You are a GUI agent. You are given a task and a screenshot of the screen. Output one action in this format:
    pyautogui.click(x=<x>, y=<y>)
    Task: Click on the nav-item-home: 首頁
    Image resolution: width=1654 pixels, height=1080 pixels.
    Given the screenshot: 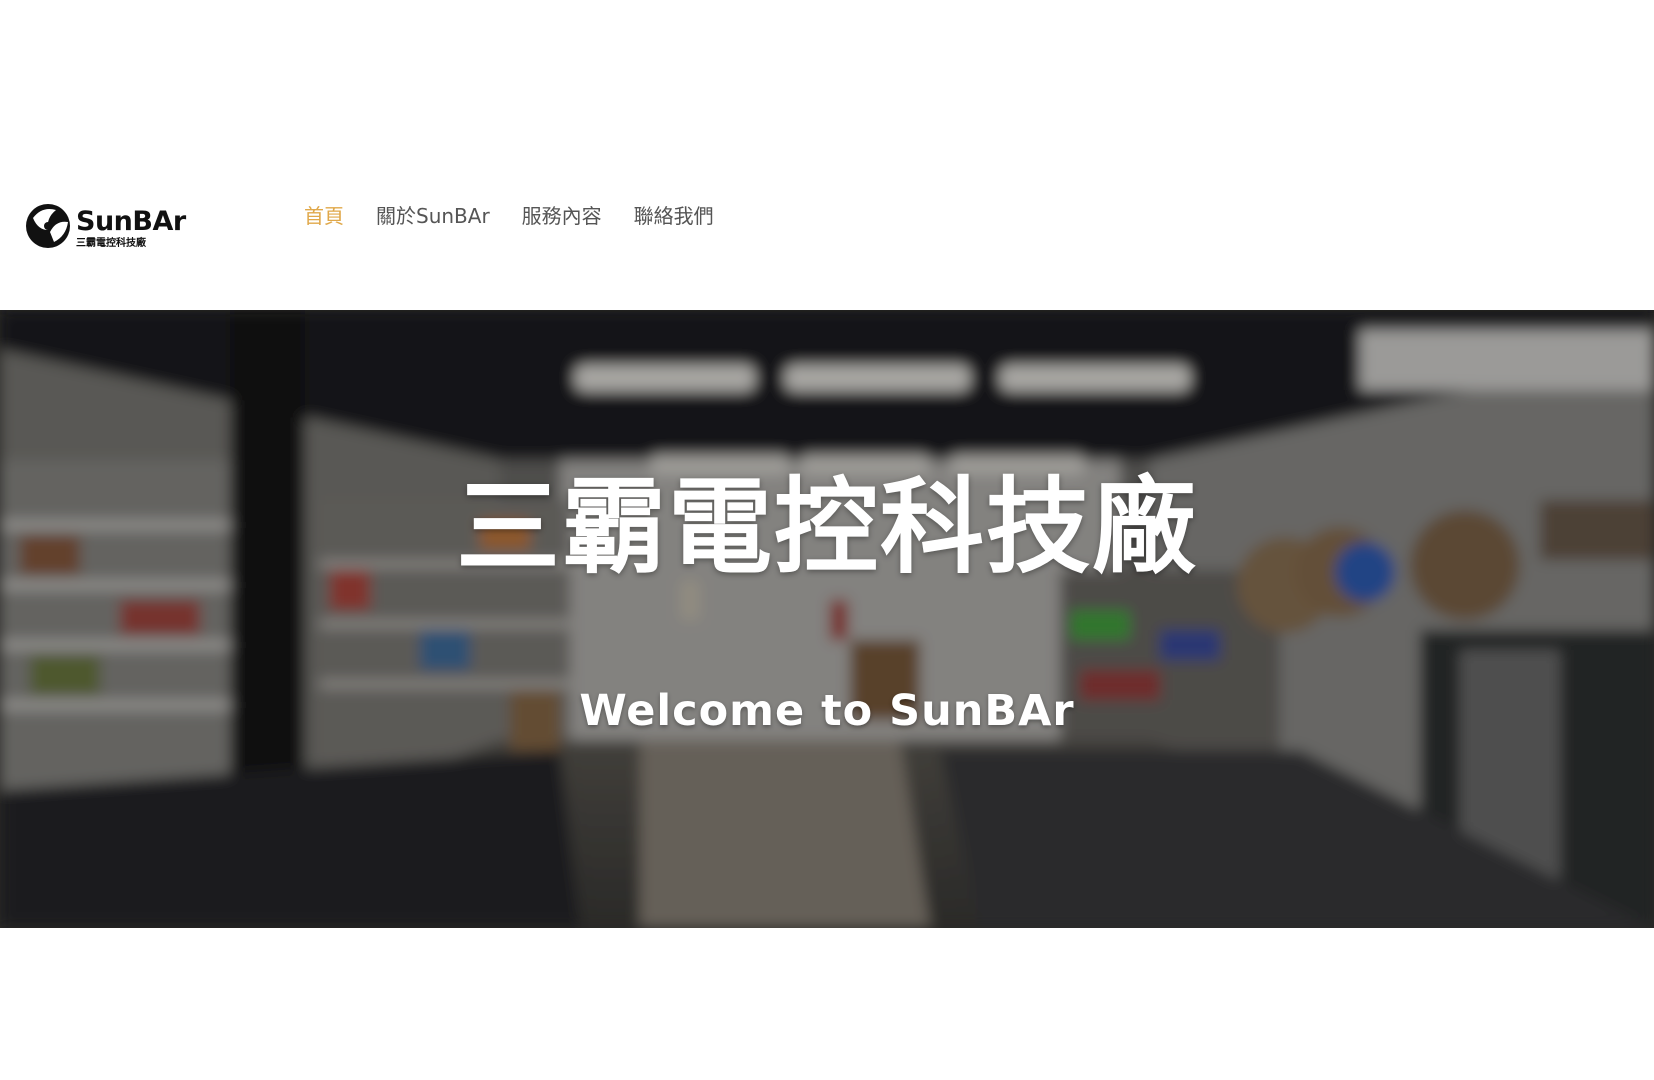 What is the action you would take?
    pyautogui.click(x=324, y=216)
    